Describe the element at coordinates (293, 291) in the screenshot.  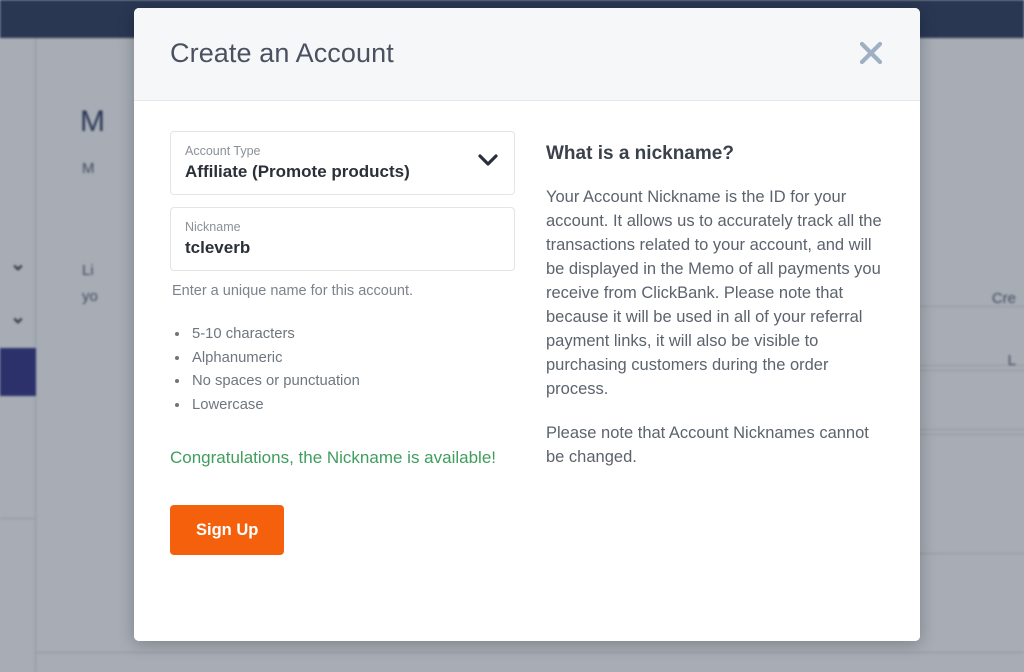
I see `nickname-hint: Enter a unique name for this account.` at that location.